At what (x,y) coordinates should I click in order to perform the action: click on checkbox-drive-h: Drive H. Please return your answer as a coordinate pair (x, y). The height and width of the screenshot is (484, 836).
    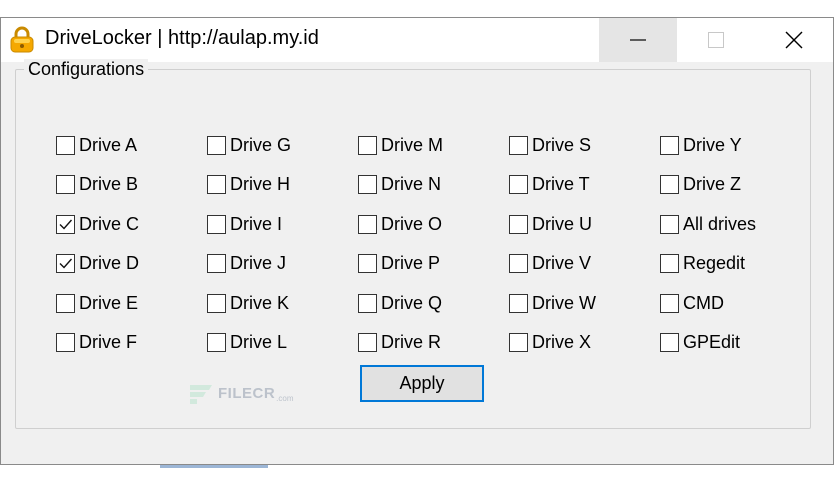
    Looking at the image, I should click on (248, 184).